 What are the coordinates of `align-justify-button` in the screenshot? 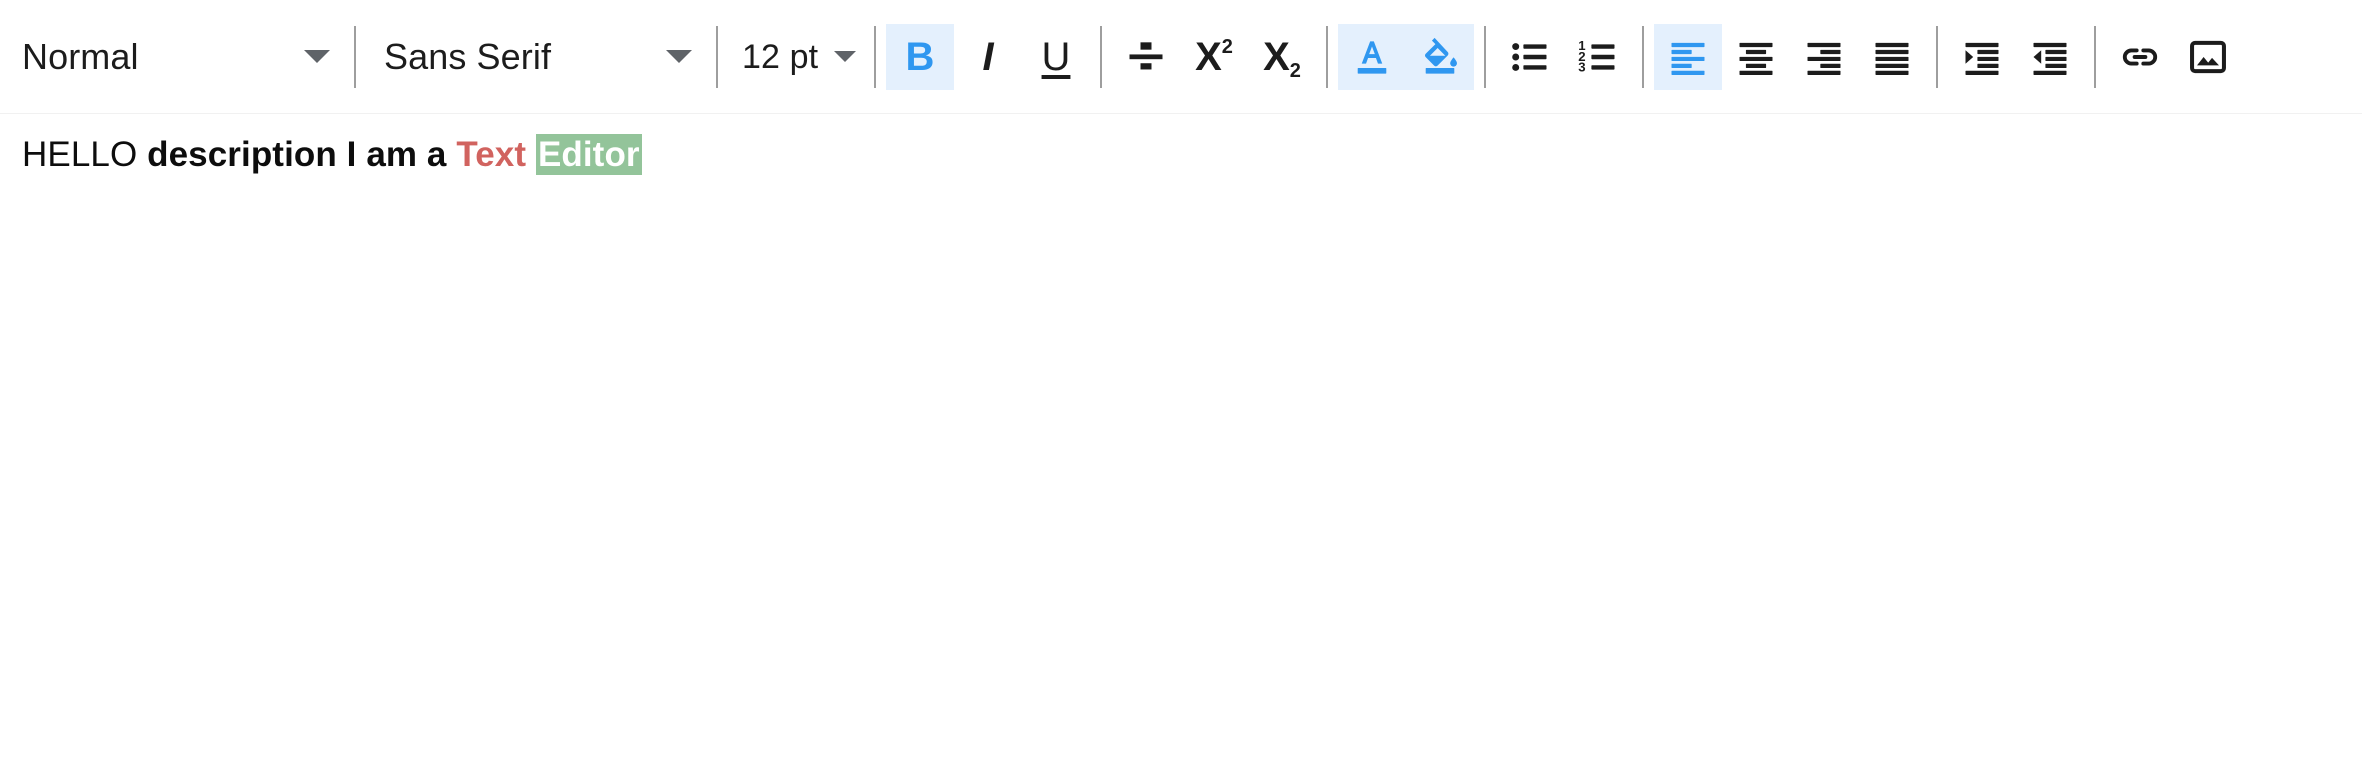 It's located at (1892, 57).